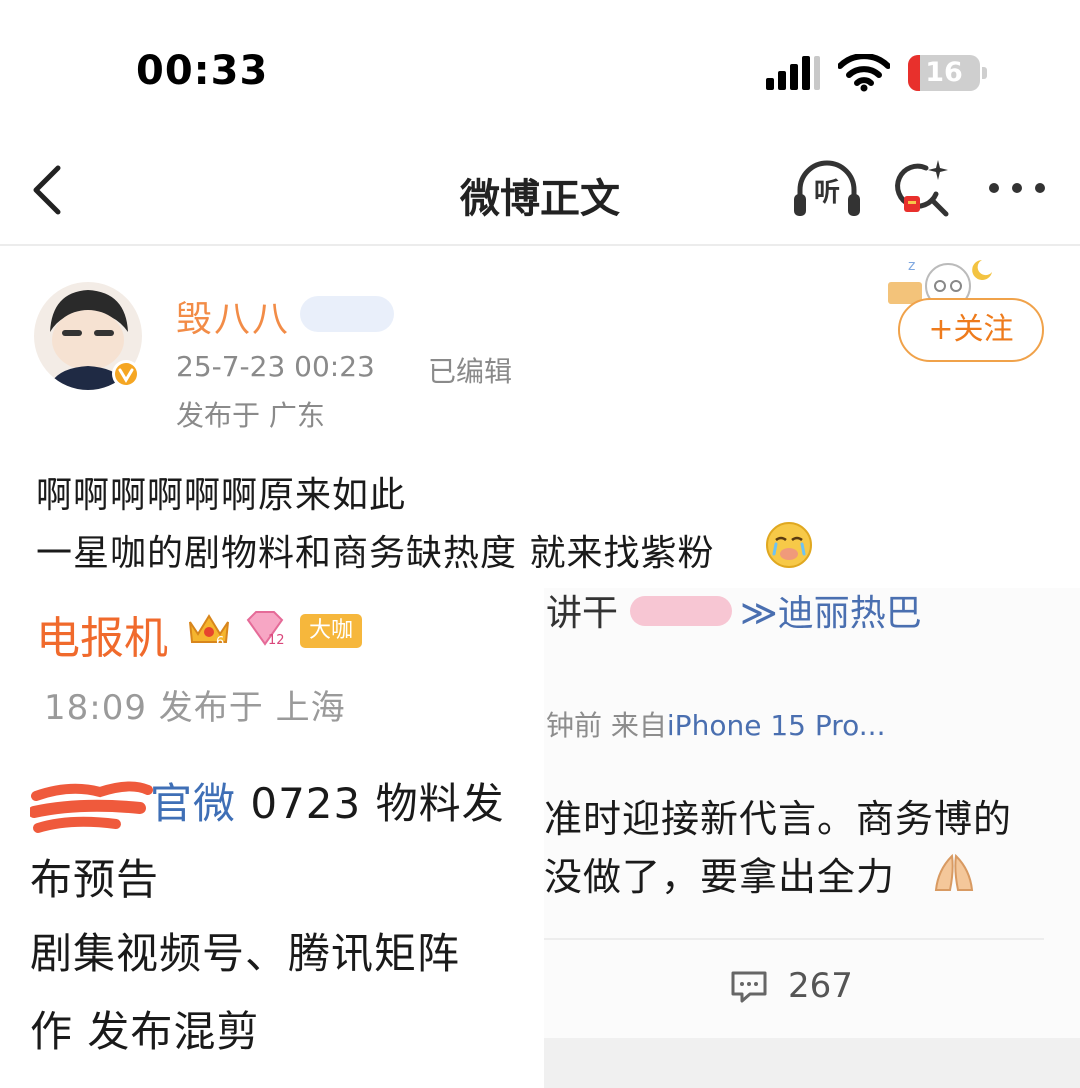 The height and width of the screenshot is (1088, 1080). What do you see at coordinates (193, 803) in the screenshot?
I see `official-weibo-link: 官微` at bounding box center [193, 803].